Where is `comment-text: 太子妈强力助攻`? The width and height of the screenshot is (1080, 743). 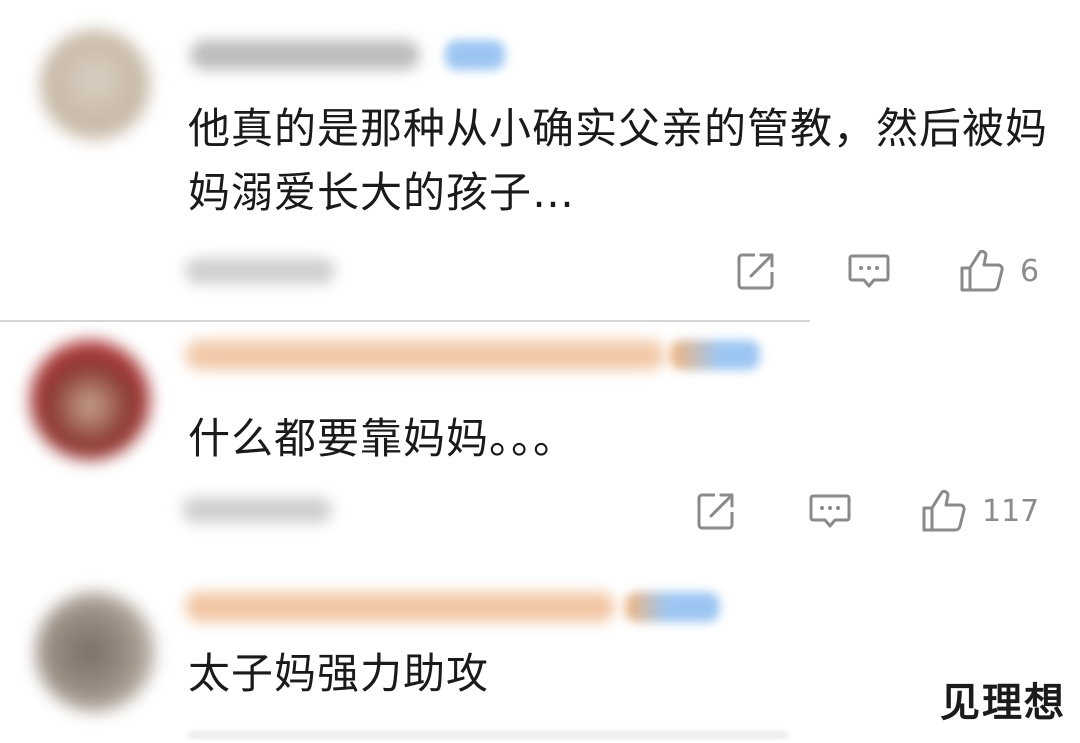 comment-text: 太子妈强力助攻 is located at coordinates (339, 673).